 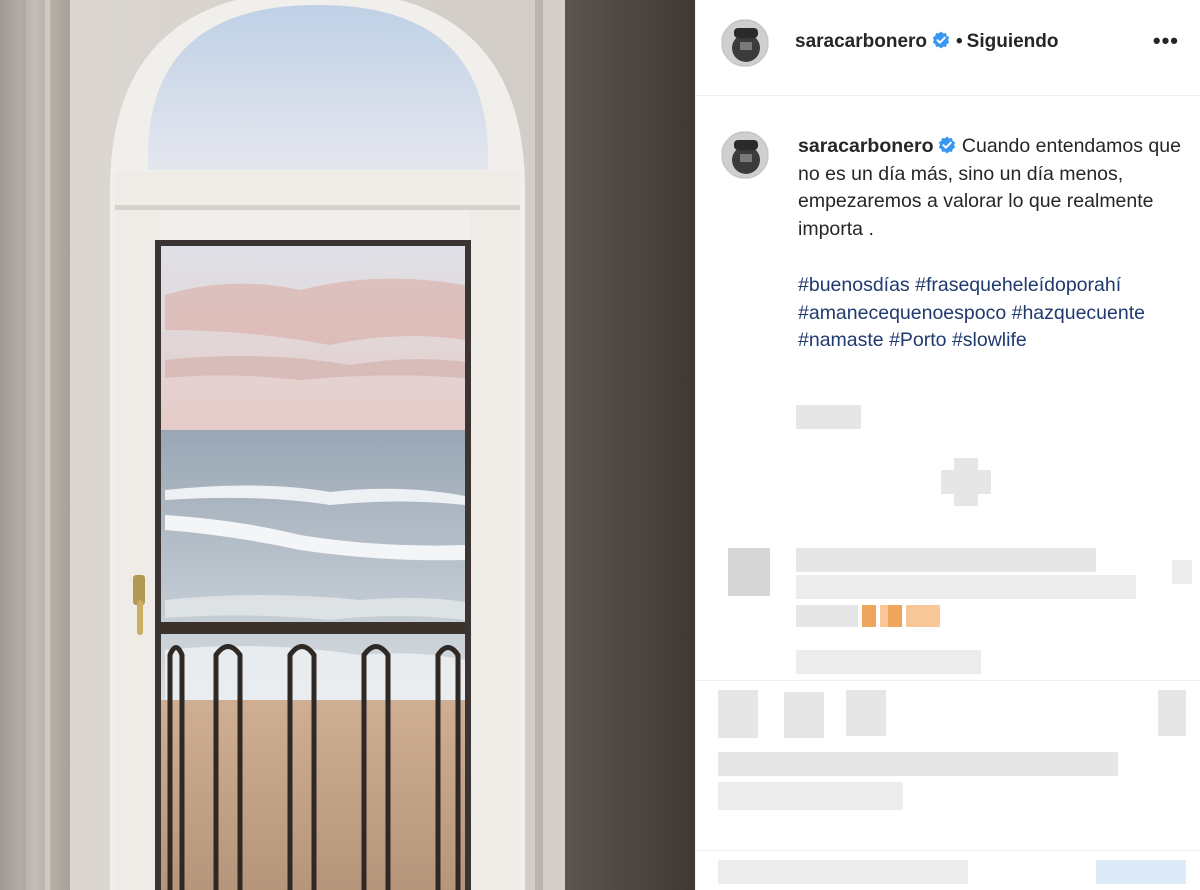 What do you see at coordinates (948, 680) in the screenshot?
I see `actions-divider` at bounding box center [948, 680].